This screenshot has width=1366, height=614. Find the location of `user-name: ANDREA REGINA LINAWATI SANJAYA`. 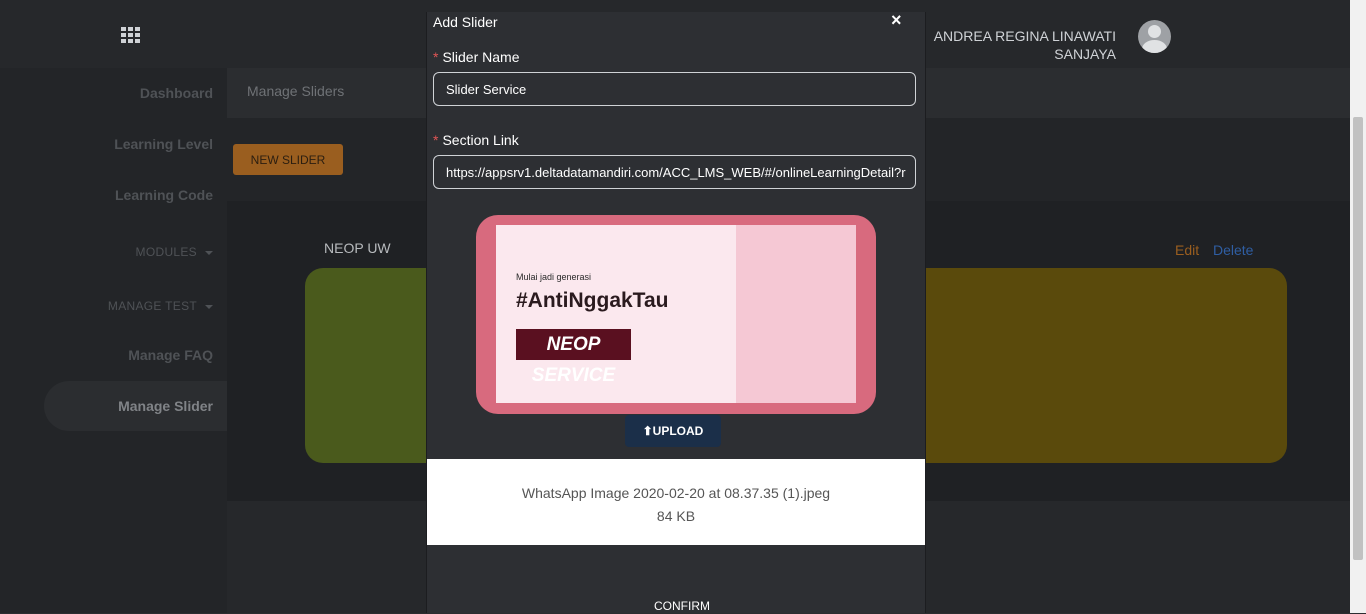

user-name: ANDREA REGINA LINAWATI SANJAYA is located at coordinates (1025, 45).